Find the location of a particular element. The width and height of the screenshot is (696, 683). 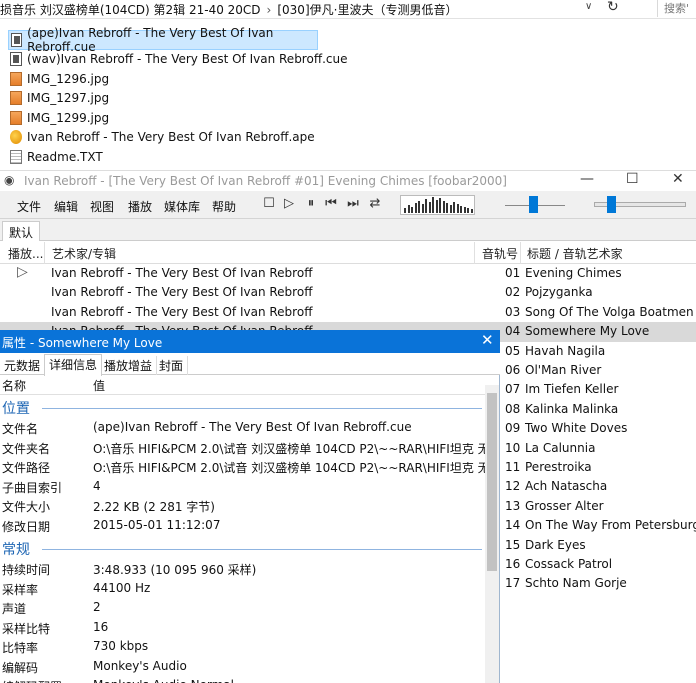

group-divider is located at coordinates (262, 408).